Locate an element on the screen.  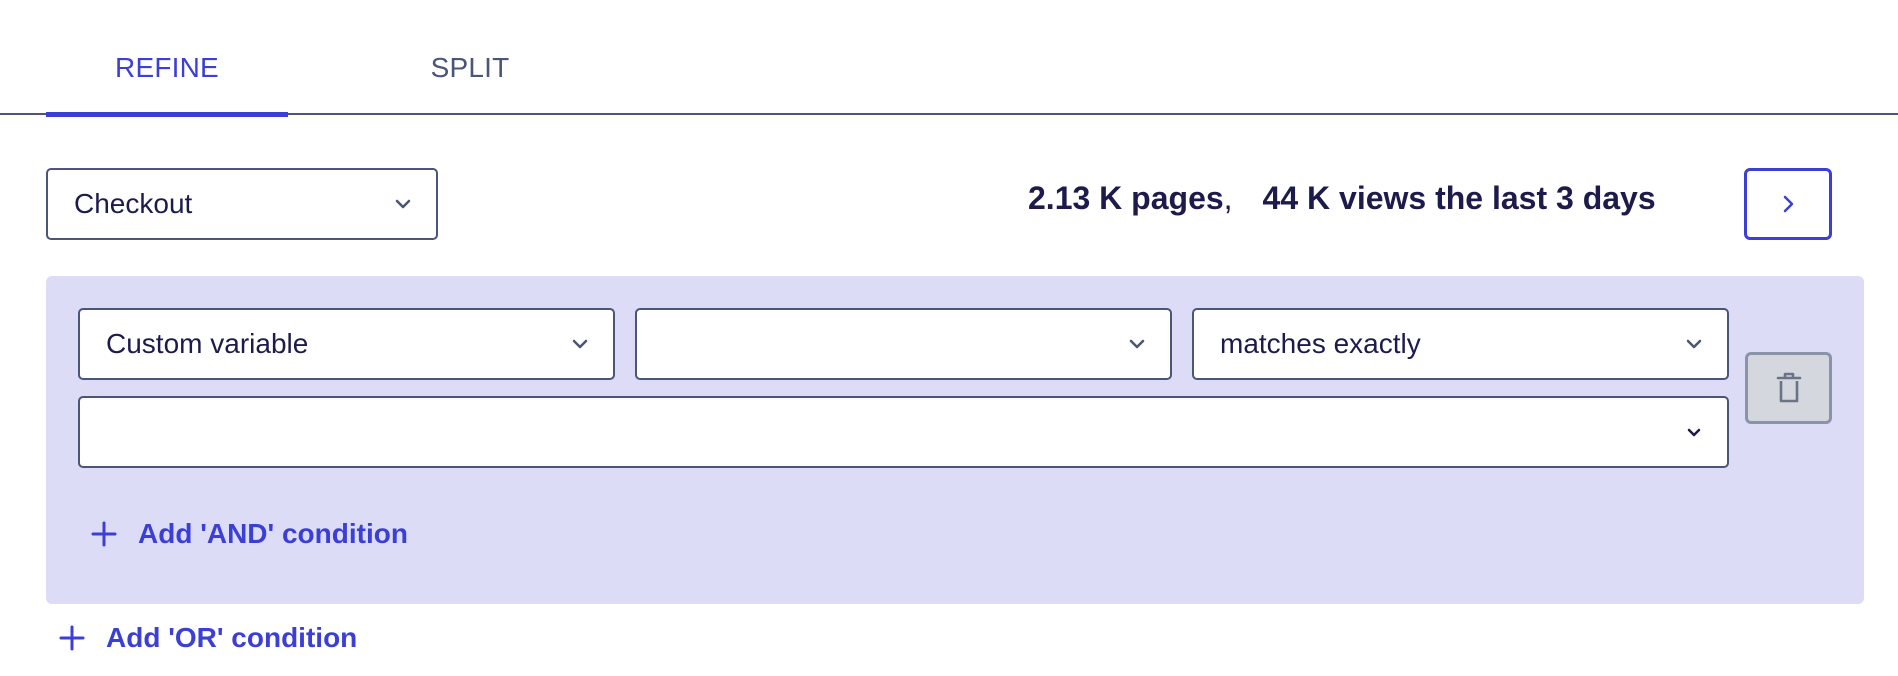
condition-variable-select: Custom variable is located at coordinates (346, 344).